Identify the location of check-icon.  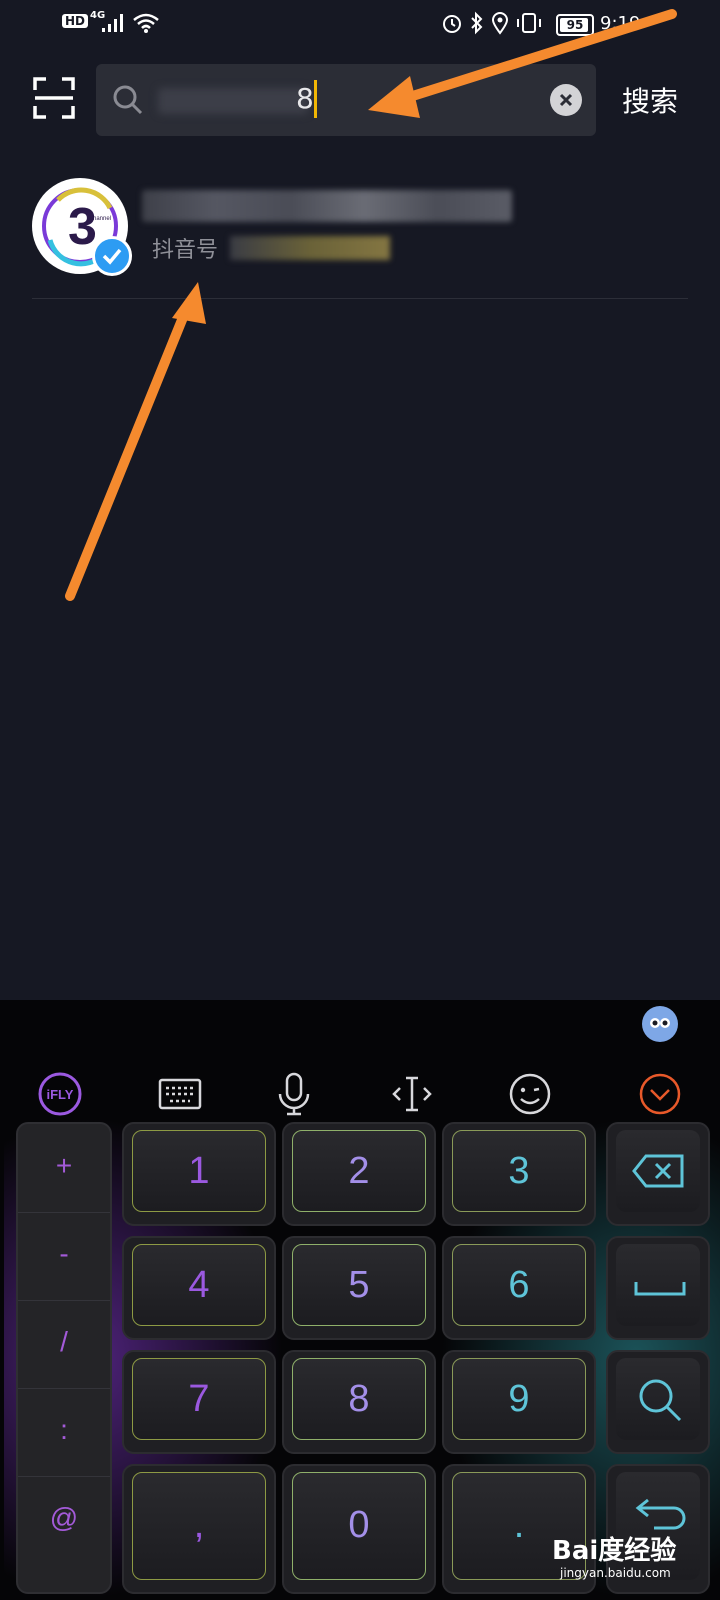
(112, 256).